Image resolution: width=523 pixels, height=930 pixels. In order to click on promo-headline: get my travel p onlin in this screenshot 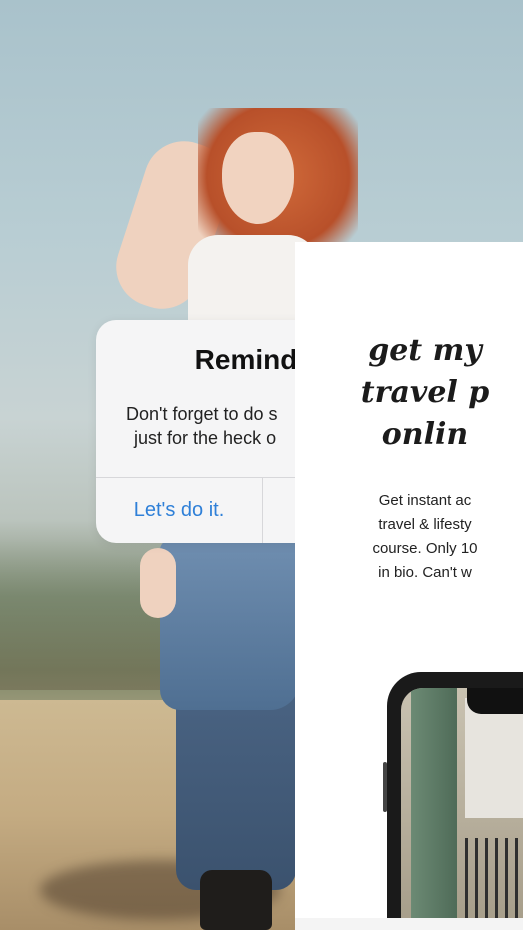, I will do `click(409, 393)`.